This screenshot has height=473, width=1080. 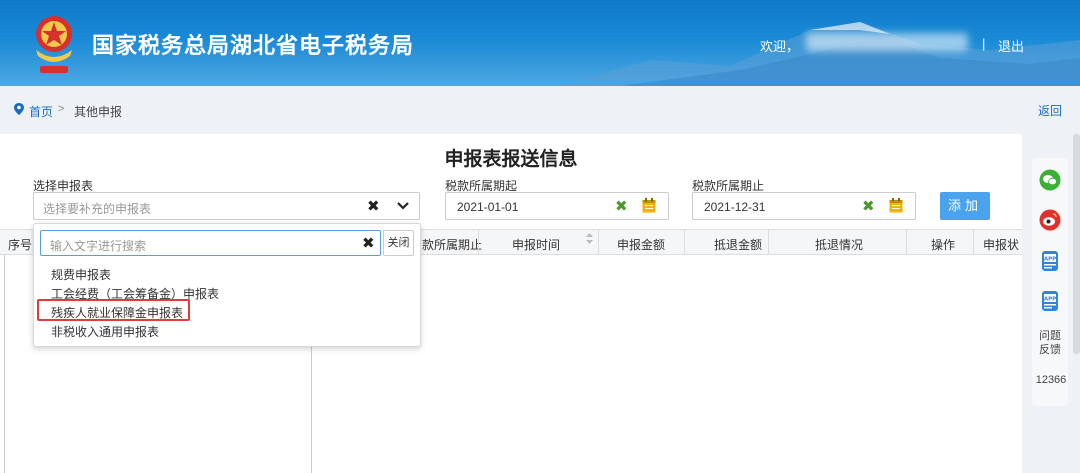 What do you see at coordinates (41, 111) in the screenshot?
I see `breadcrumb-home-link: 首页` at bounding box center [41, 111].